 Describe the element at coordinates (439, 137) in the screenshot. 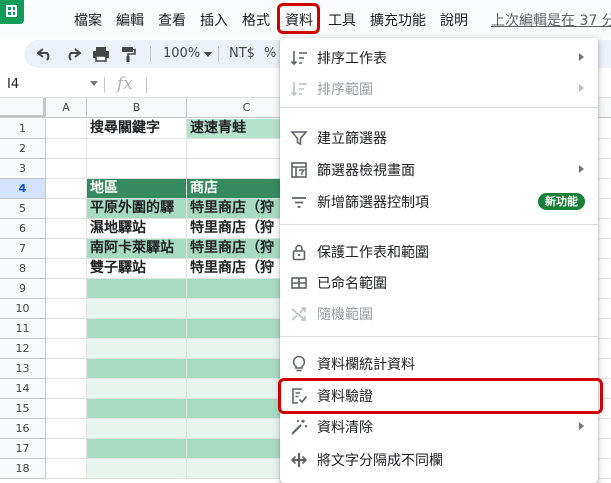

I see `menu-item-create-filter: 建立篩選器` at that location.